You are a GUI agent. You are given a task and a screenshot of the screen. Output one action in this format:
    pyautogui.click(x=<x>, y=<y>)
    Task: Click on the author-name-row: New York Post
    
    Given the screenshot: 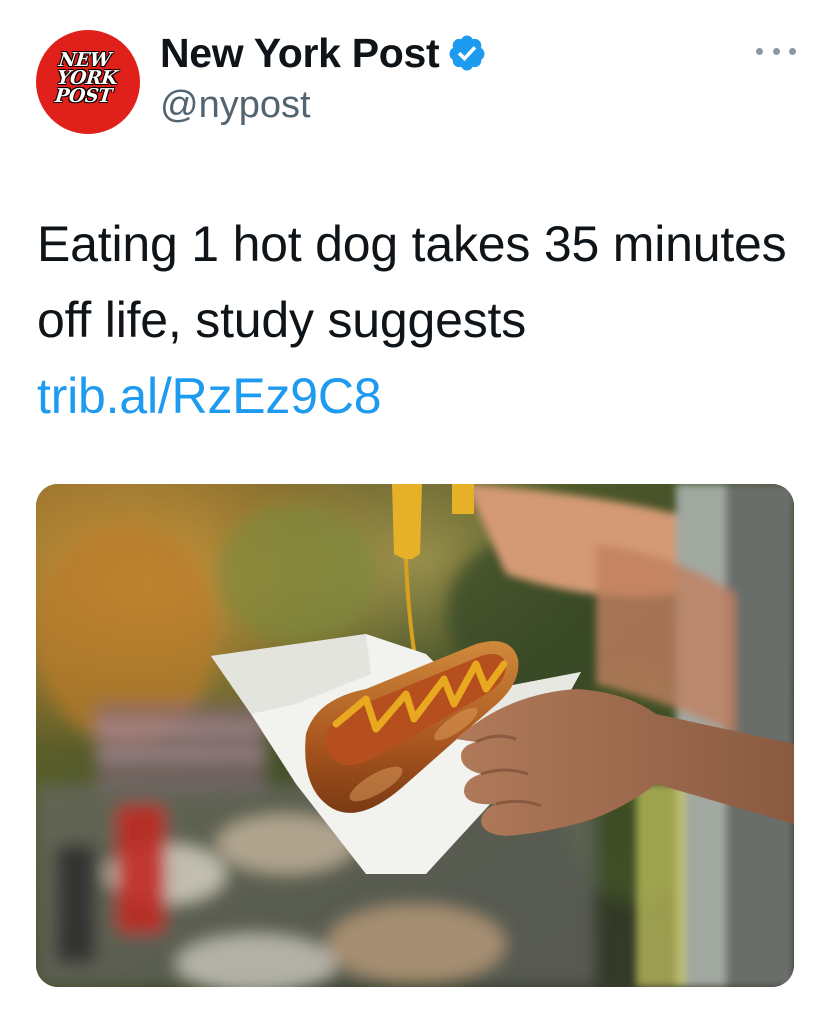 What is the action you would take?
    pyautogui.click(x=323, y=53)
    